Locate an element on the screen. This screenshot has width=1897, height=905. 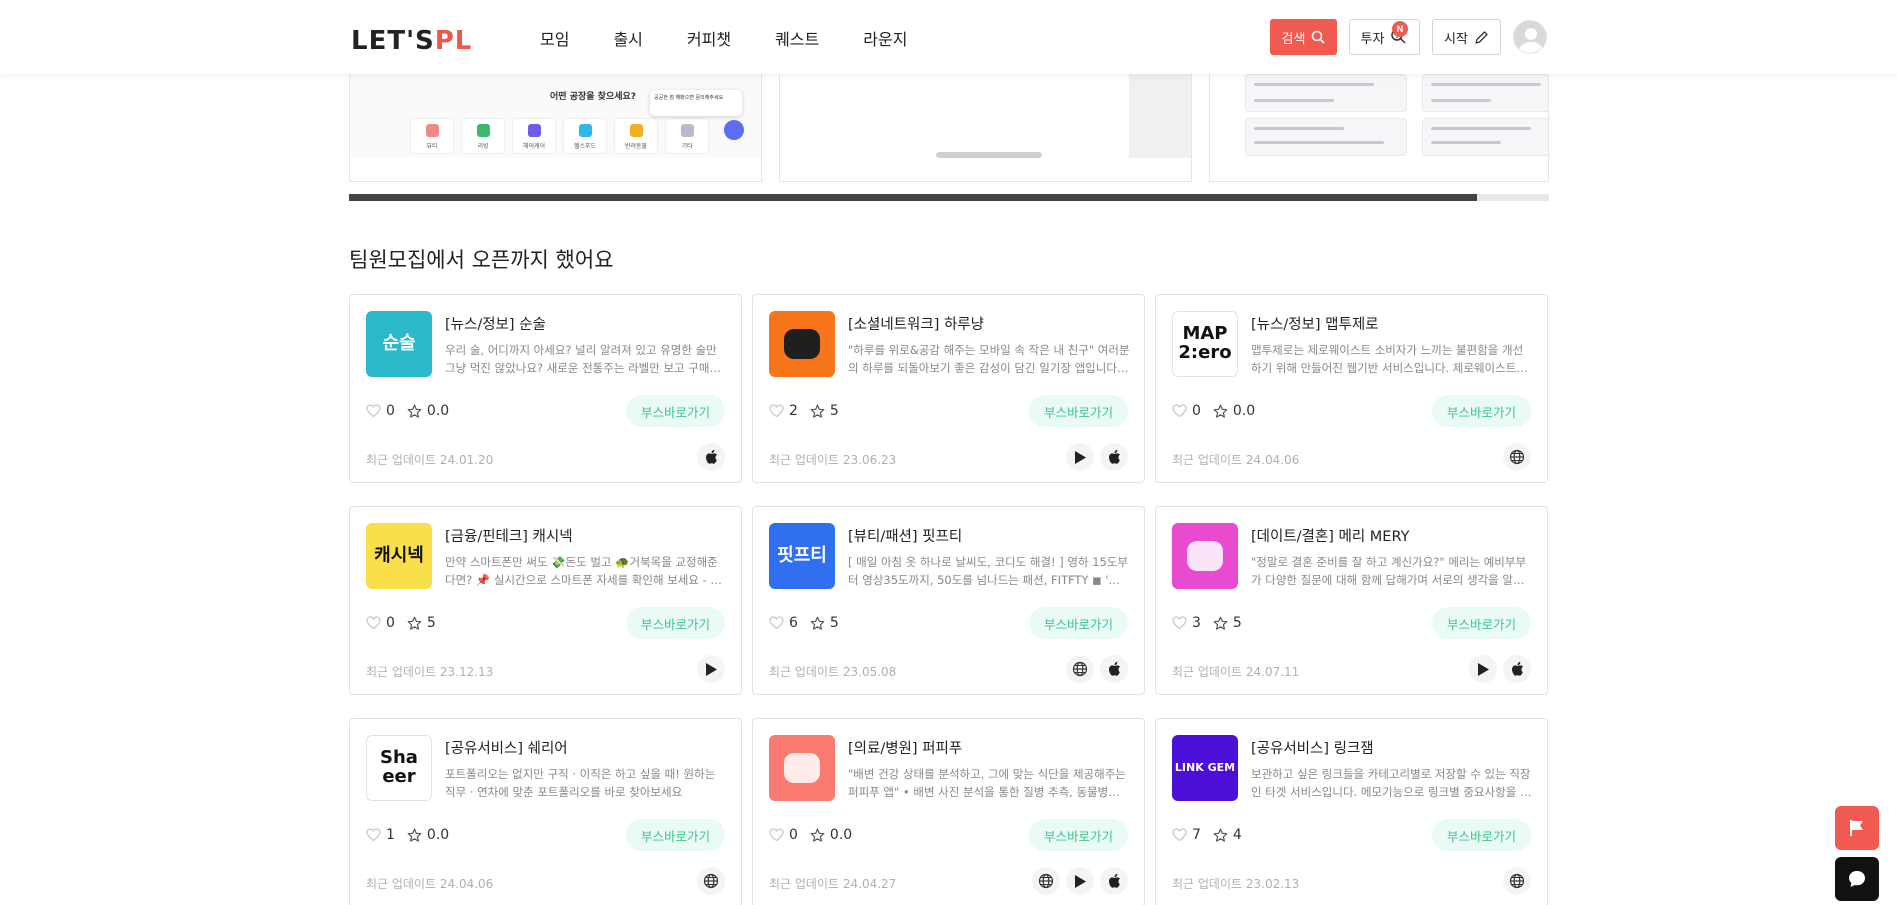
project-stats: 7 4 is located at coordinates (1213, 835).